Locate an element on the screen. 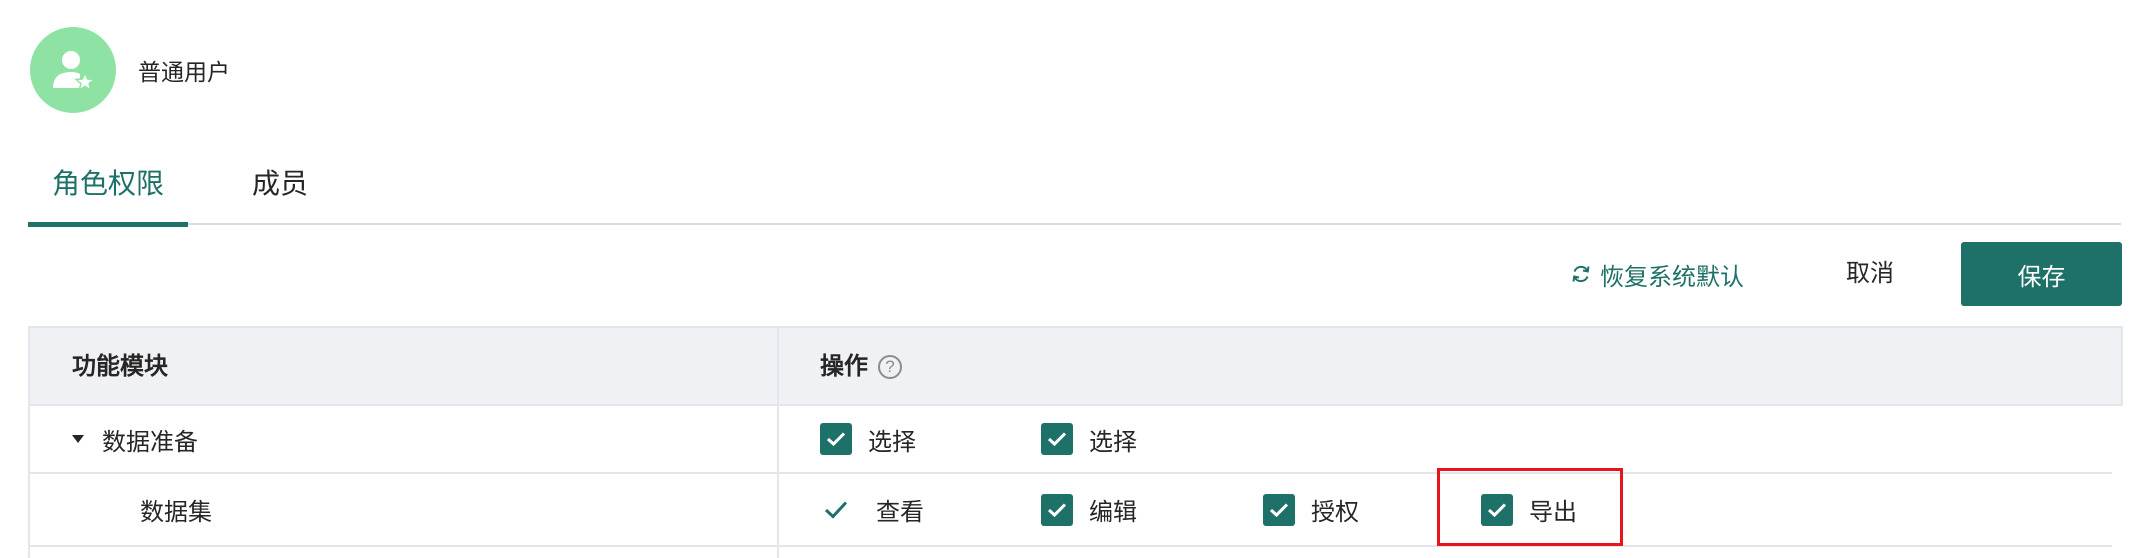 The width and height of the screenshot is (2148, 558). tab-members: 成员 is located at coordinates (280, 188).